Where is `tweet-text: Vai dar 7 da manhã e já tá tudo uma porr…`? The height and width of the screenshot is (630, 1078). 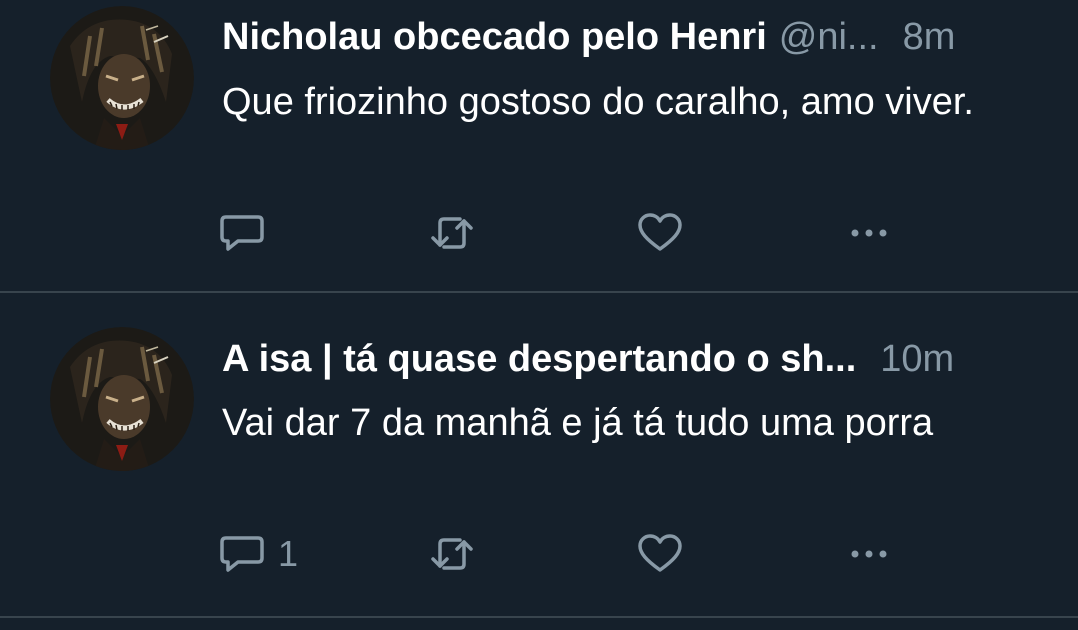
tweet-text: Vai dar 7 da manhã e já tá tudo uma porr… is located at coordinates (578, 423).